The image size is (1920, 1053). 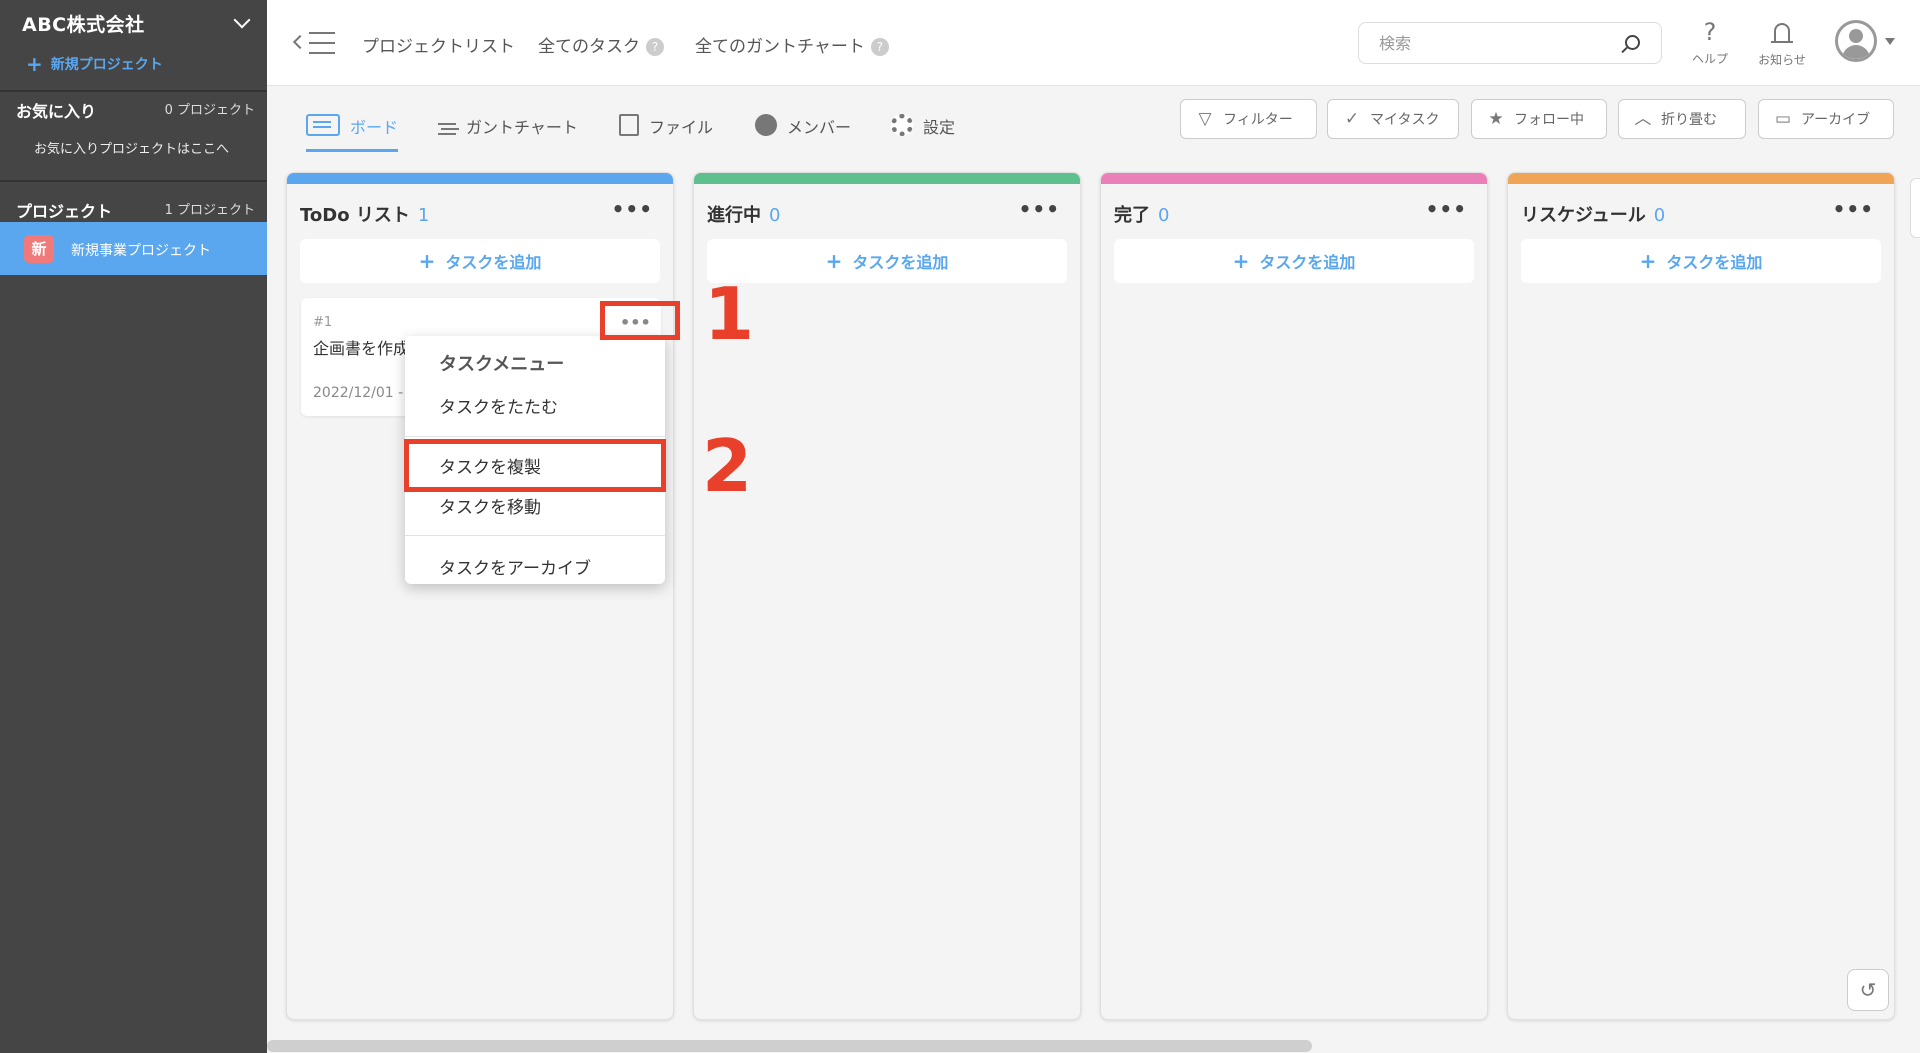 I want to click on nav-project-list: プロジェクトリスト, so click(x=438, y=44).